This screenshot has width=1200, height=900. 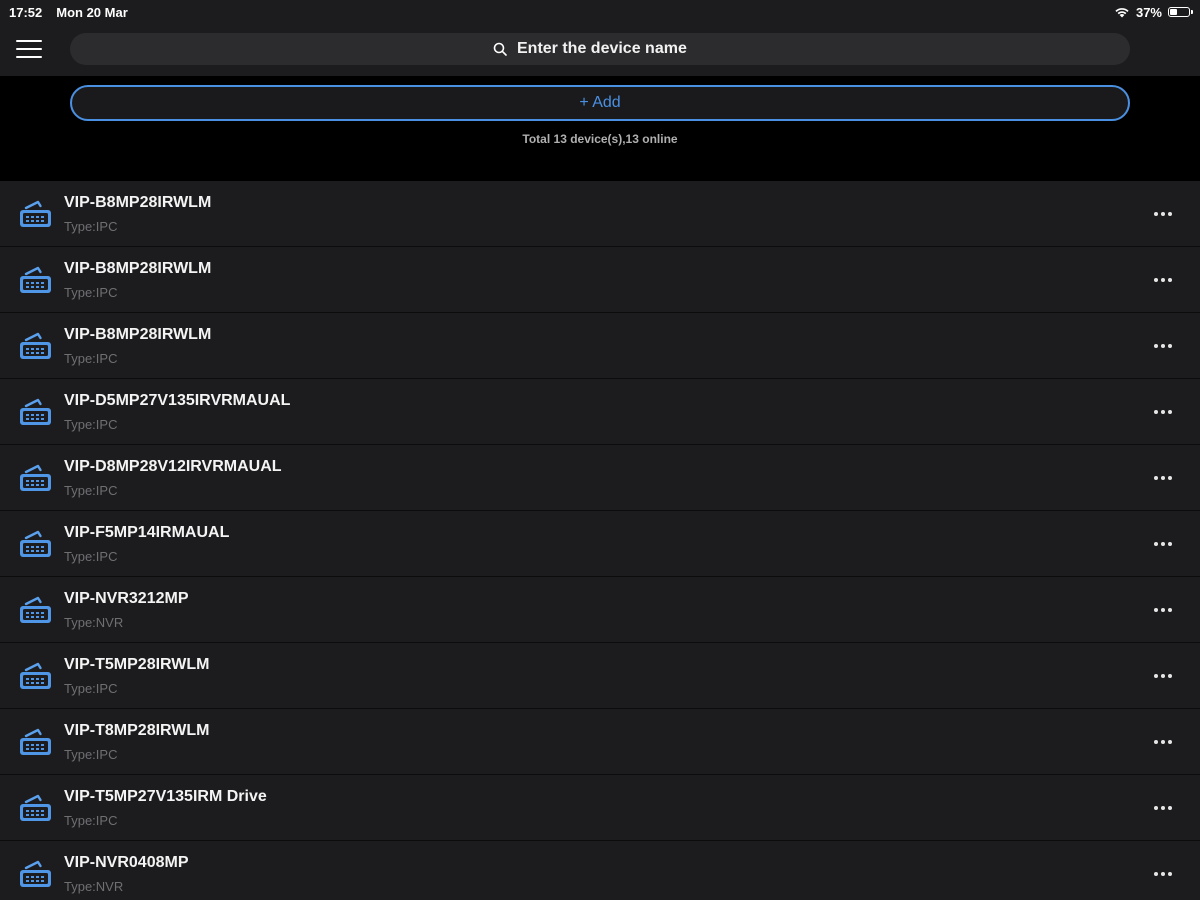 What do you see at coordinates (1122, 12) in the screenshot?
I see `wifi-icon` at bounding box center [1122, 12].